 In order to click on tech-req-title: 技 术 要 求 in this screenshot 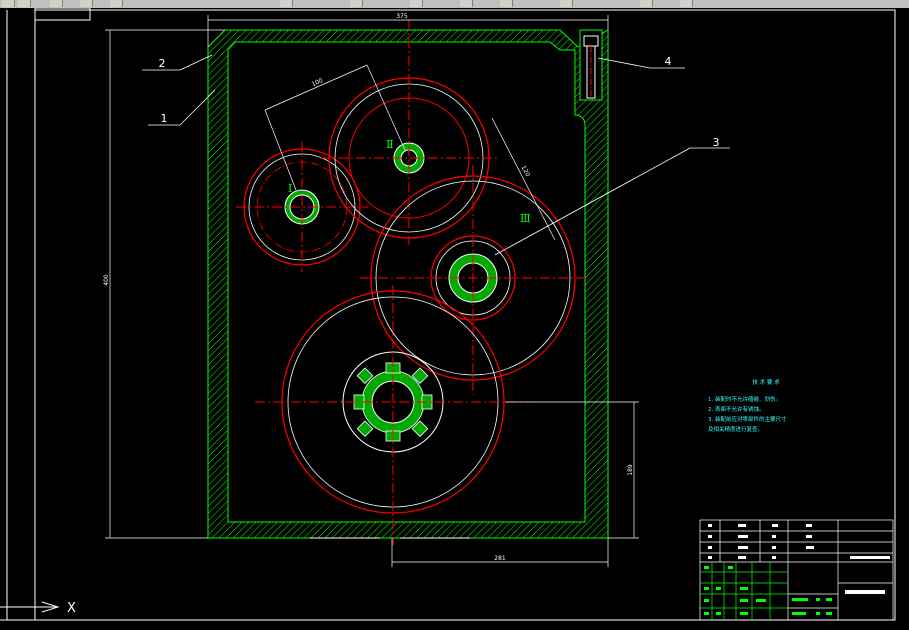, I will do `click(766, 382)`.